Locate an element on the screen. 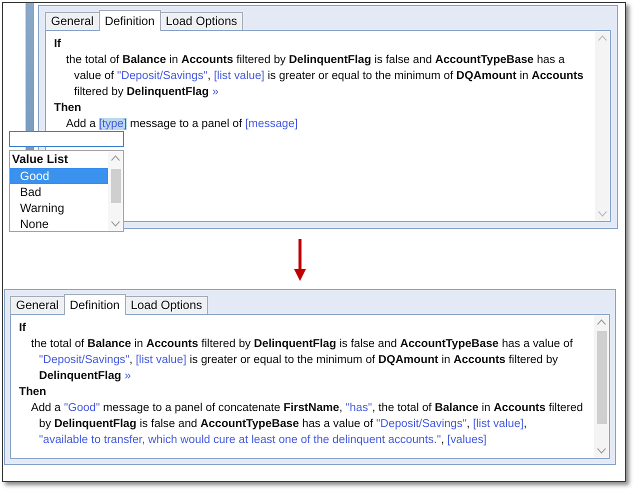 The height and width of the screenshot is (492, 637). down-arrow is located at coordinates (300, 260).